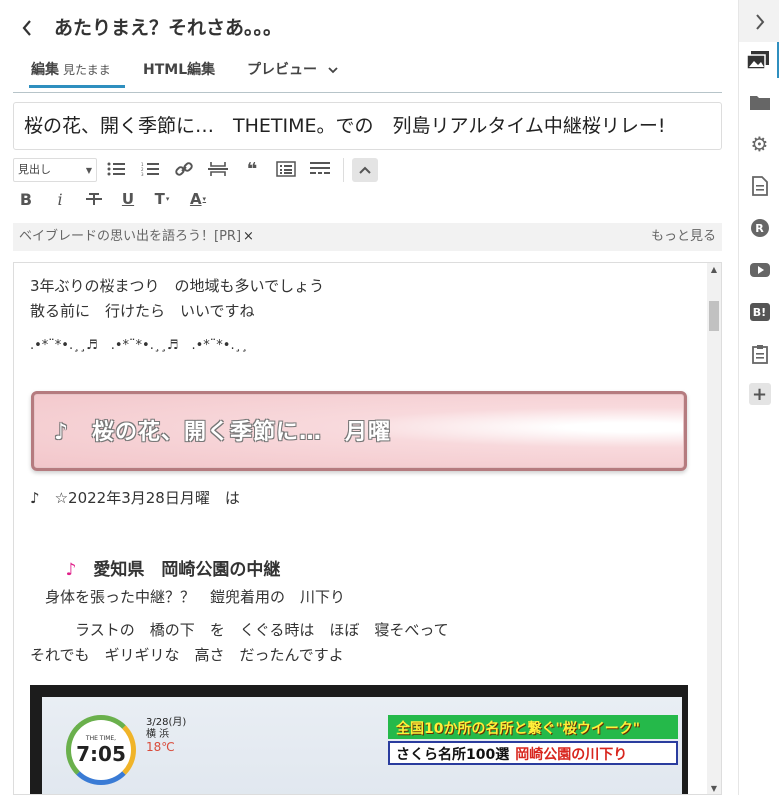  Describe the element at coordinates (714, 789) in the screenshot. I see `scroll-down-icon: ▼` at that location.